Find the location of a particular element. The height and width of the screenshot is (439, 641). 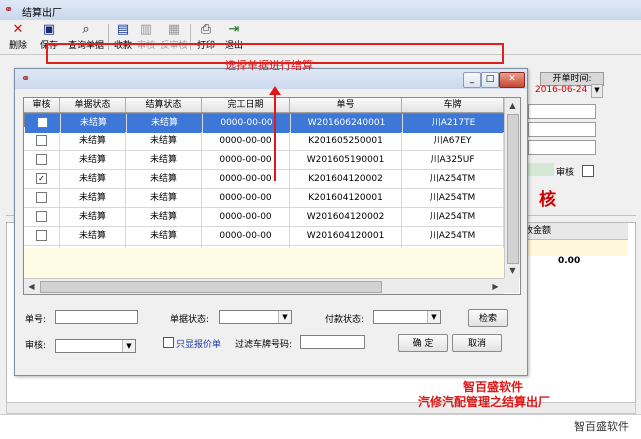

table-cell: 川A67EY is located at coordinates (453, 141).